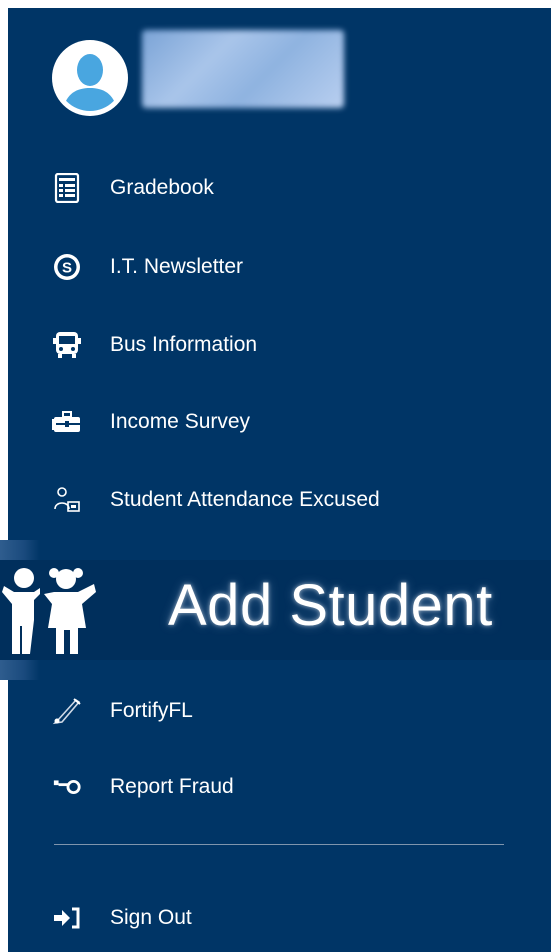 This screenshot has width=551, height=952. I want to click on menu-item-label: Income Survey, so click(180, 421).